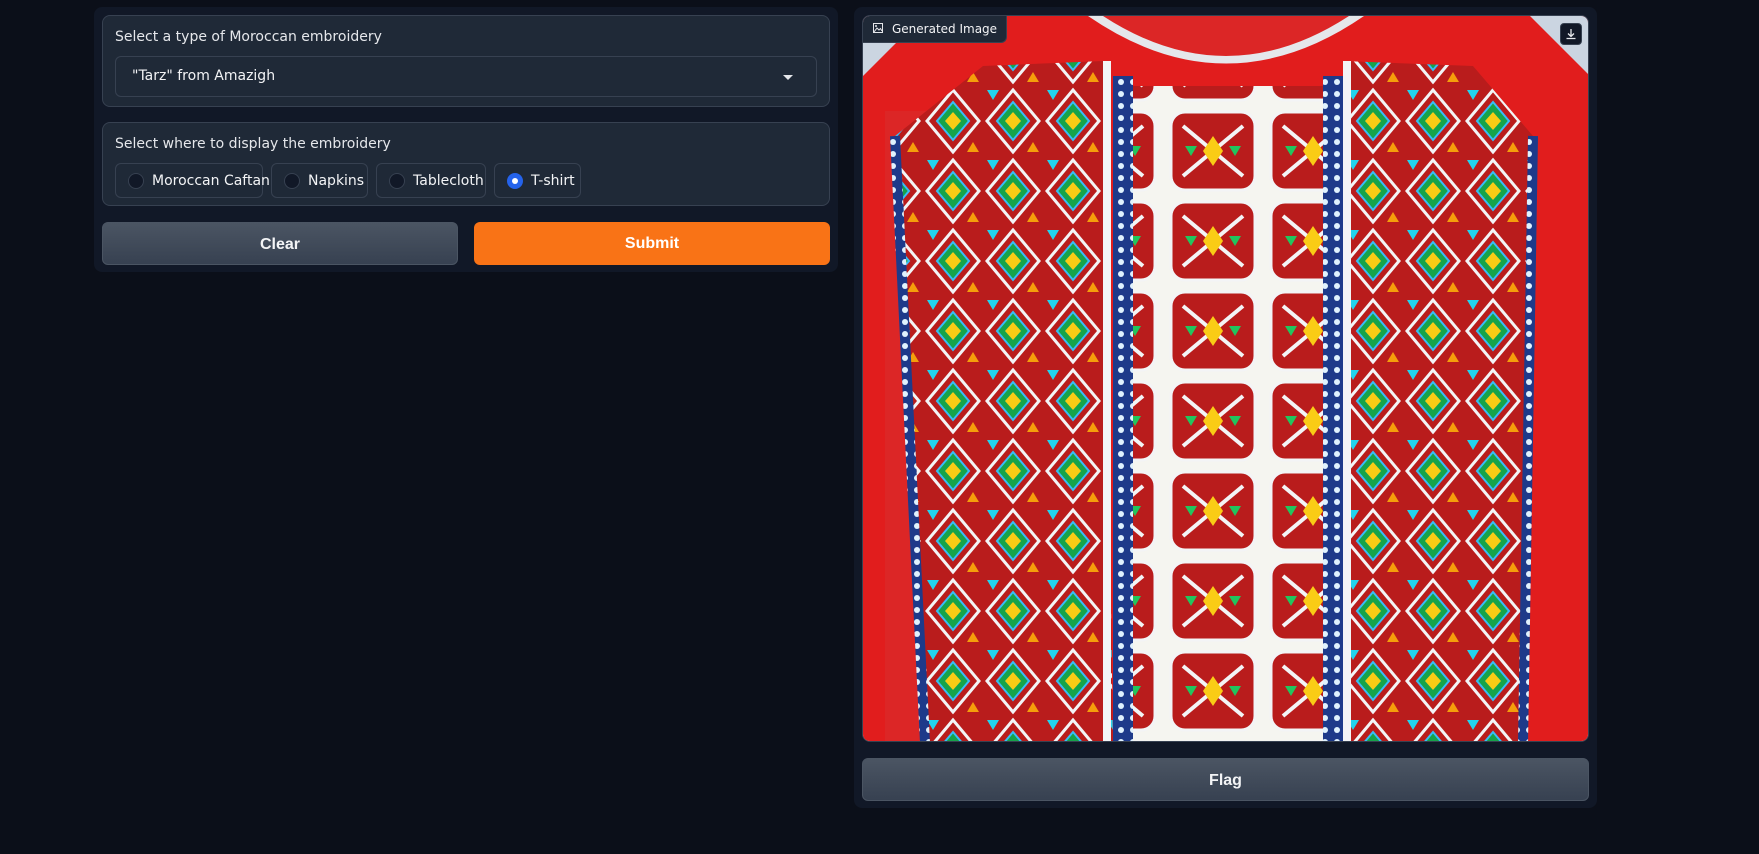 The height and width of the screenshot is (854, 1759). What do you see at coordinates (448, 181) in the screenshot?
I see `radio-option-label: Tablecloth` at bounding box center [448, 181].